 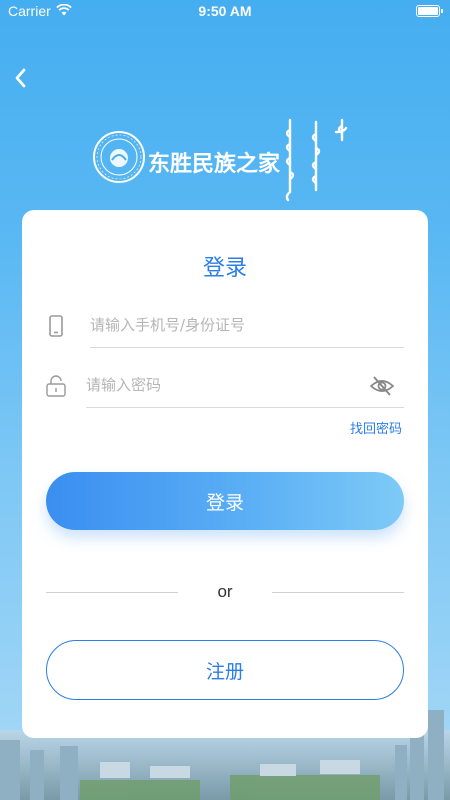 I want to click on password-field, so click(x=224, y=386).